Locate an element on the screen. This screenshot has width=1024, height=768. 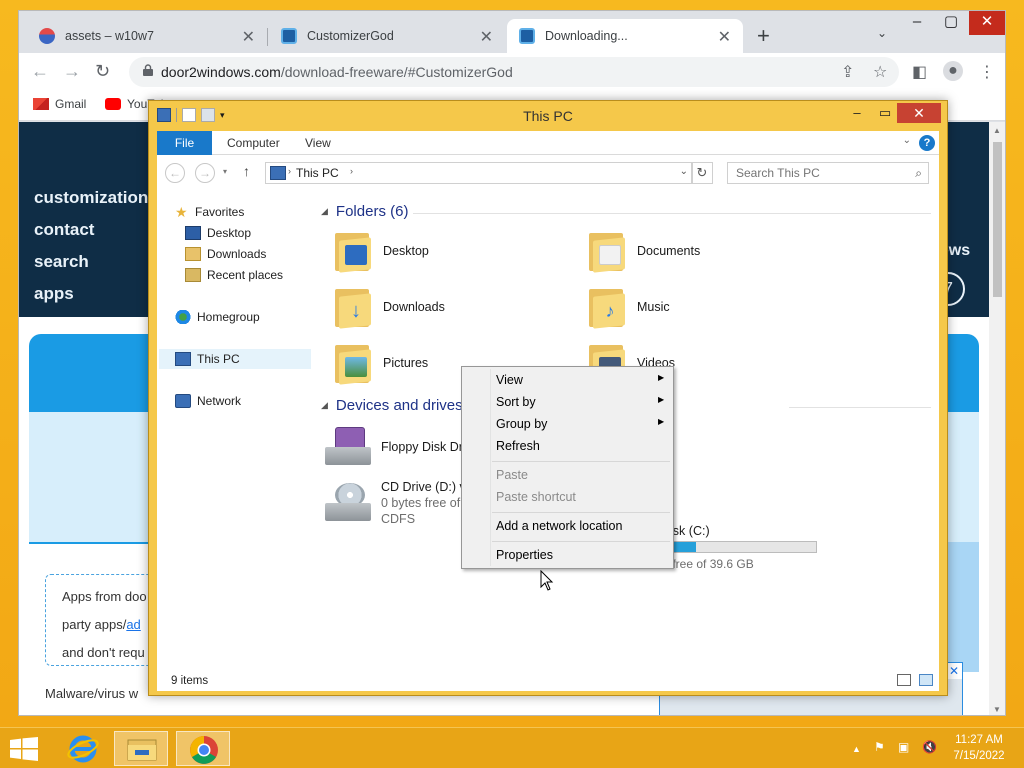
tab-search-chevron-icon: ⌄ is located at coordinates (882, 33).